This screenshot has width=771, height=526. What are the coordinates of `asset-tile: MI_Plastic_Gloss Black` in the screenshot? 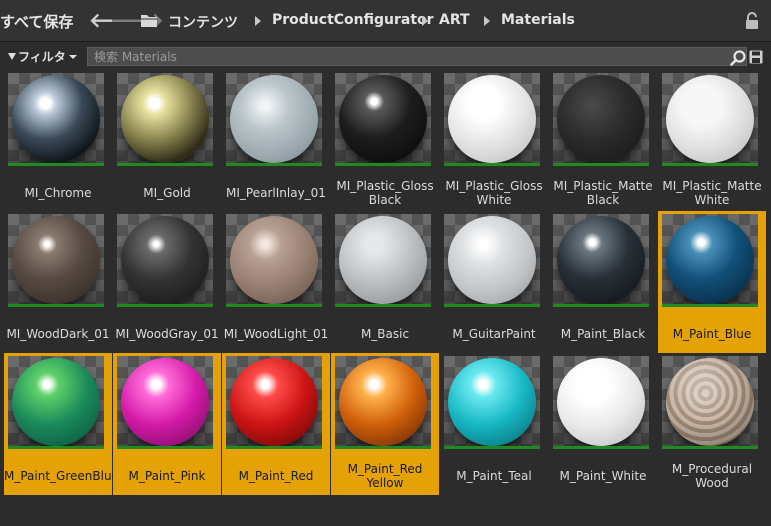 It's located at (385, 141).